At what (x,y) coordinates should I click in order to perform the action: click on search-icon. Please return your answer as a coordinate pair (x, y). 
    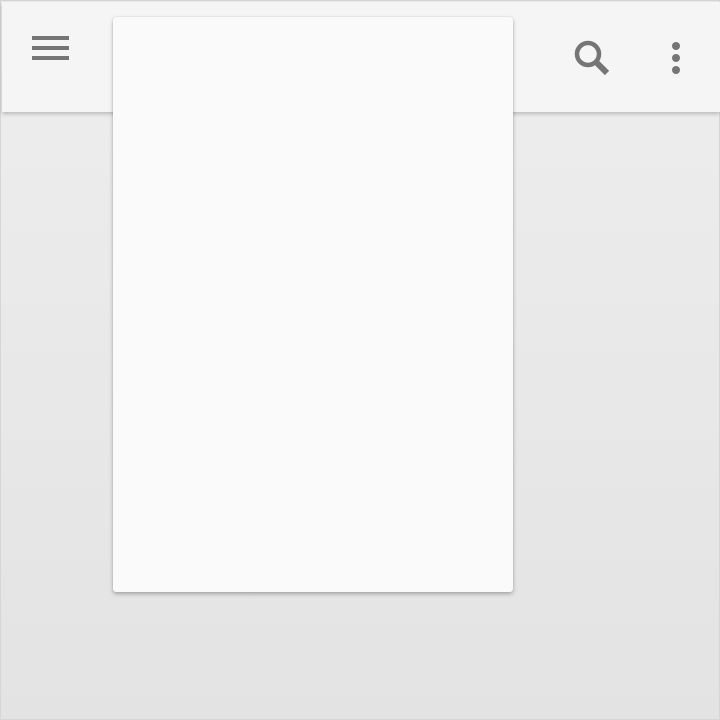
    Looking at the image, I should click on (592, 58).